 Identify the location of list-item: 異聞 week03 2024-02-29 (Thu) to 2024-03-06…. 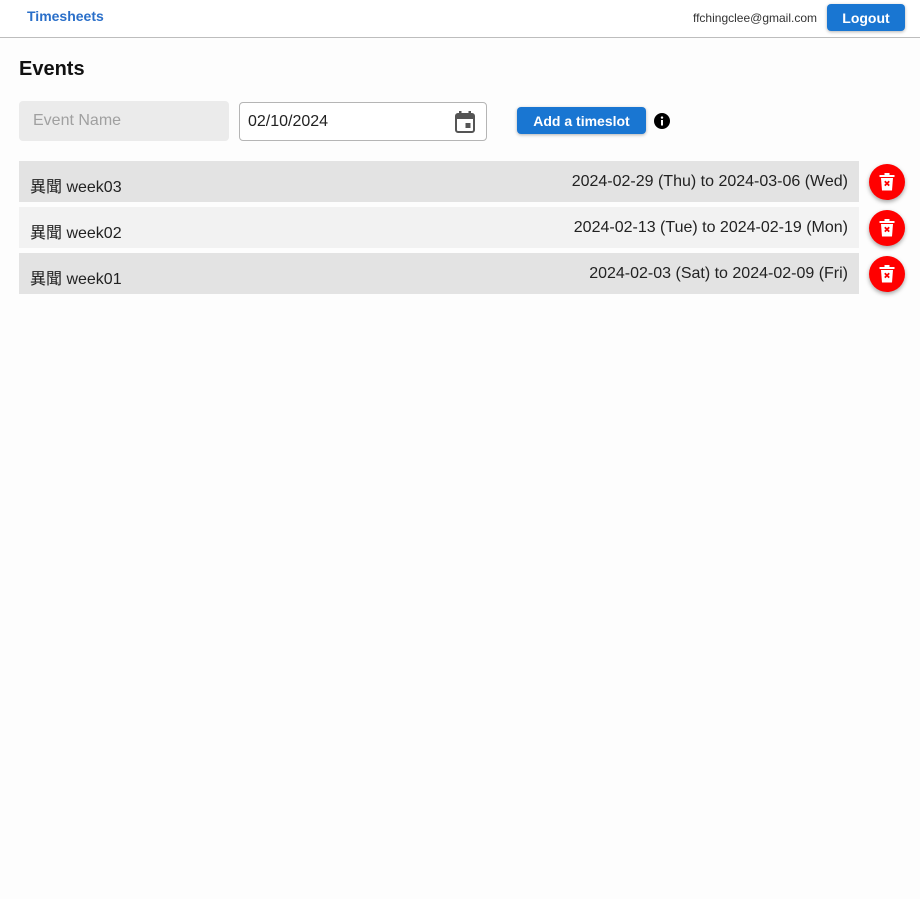
(439, 181).